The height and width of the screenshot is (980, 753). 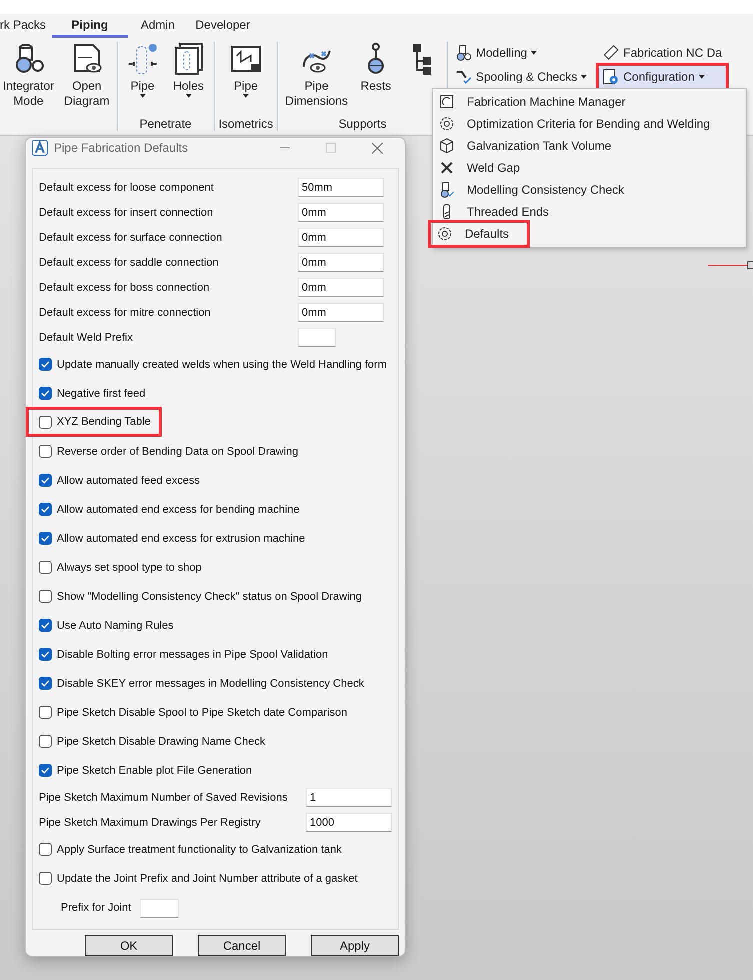 I want to click on field-label: Default excess for insert connection, so click(x=126, y=212).